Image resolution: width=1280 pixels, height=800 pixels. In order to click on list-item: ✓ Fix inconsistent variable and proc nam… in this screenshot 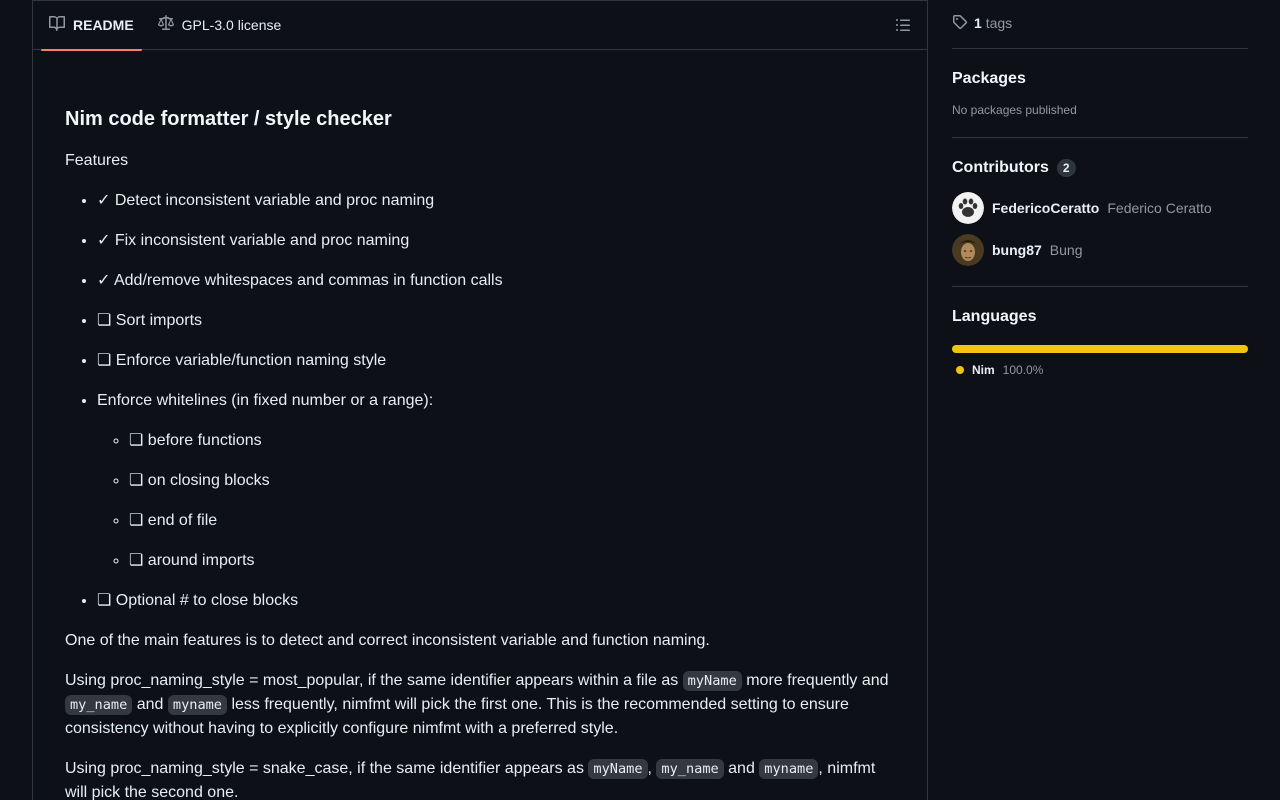, I will do `click(496, 241)`.